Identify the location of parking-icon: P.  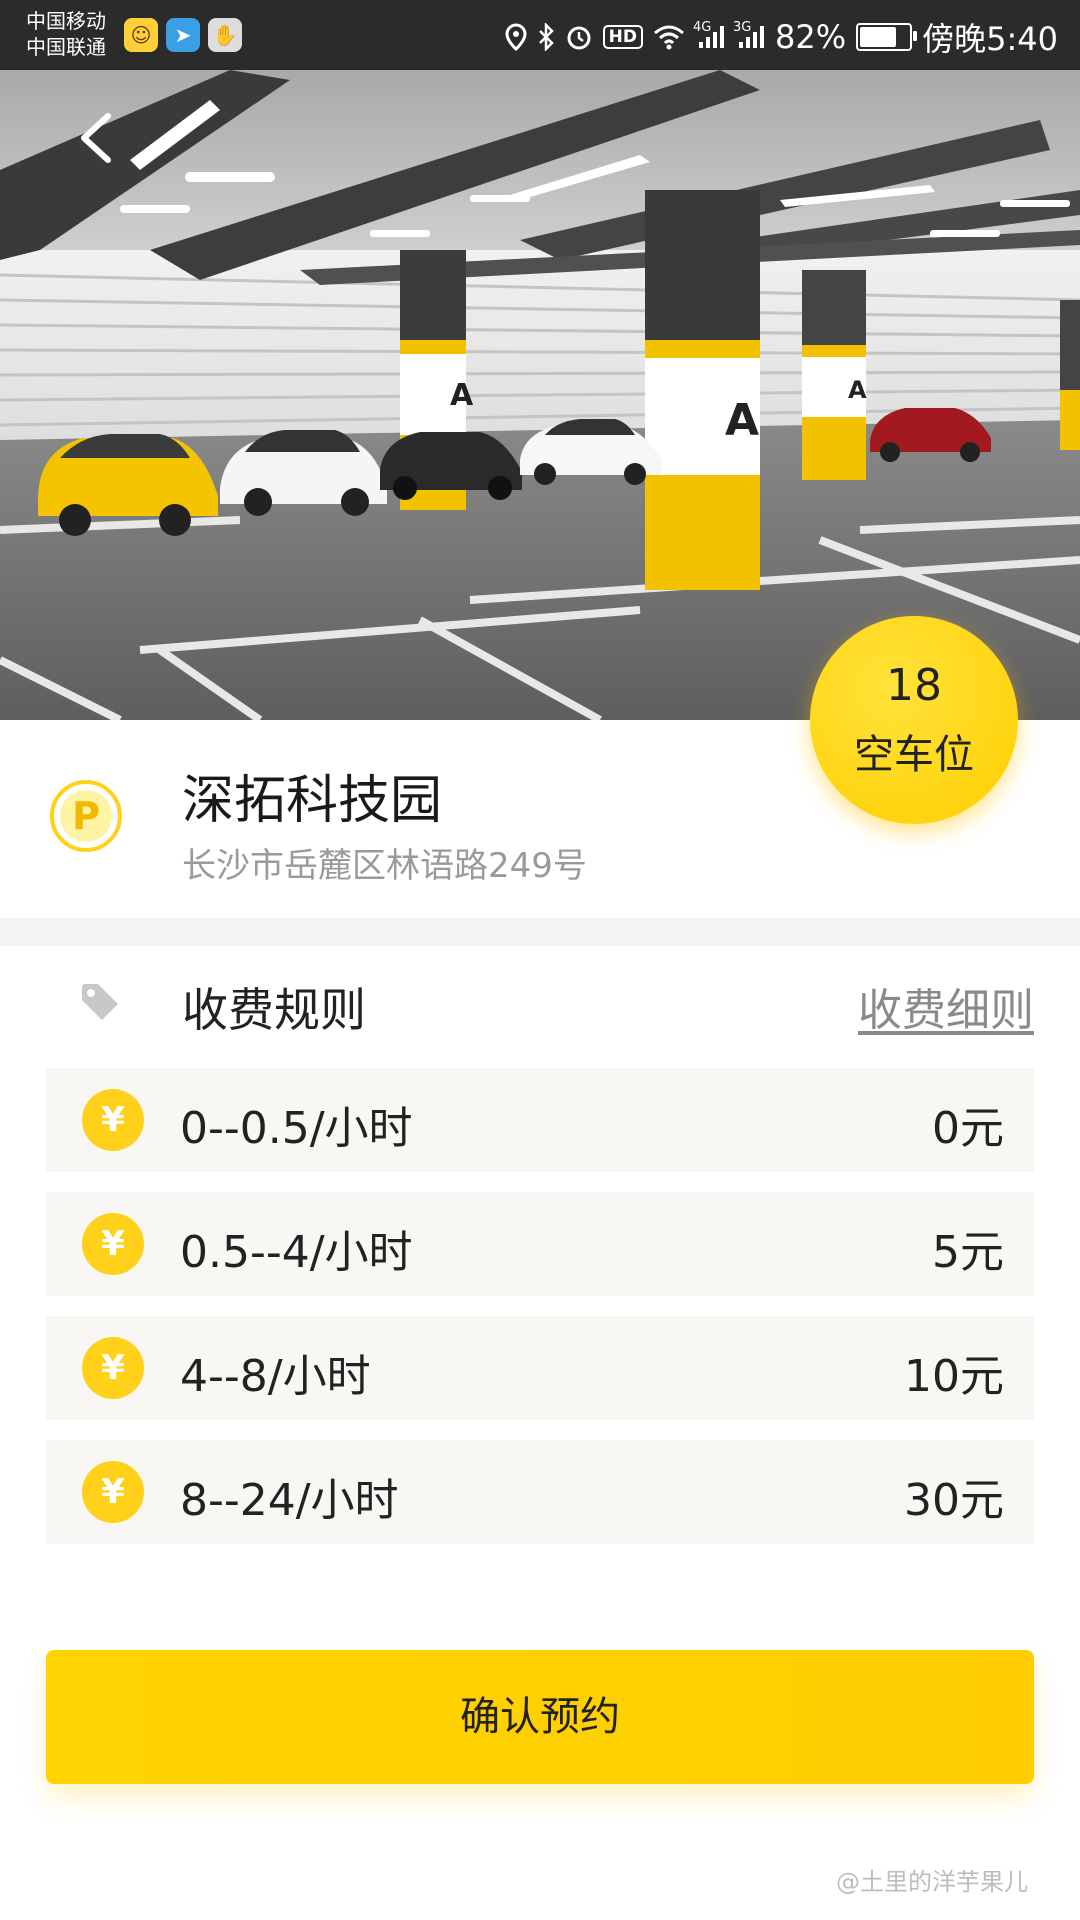
(86, 816).